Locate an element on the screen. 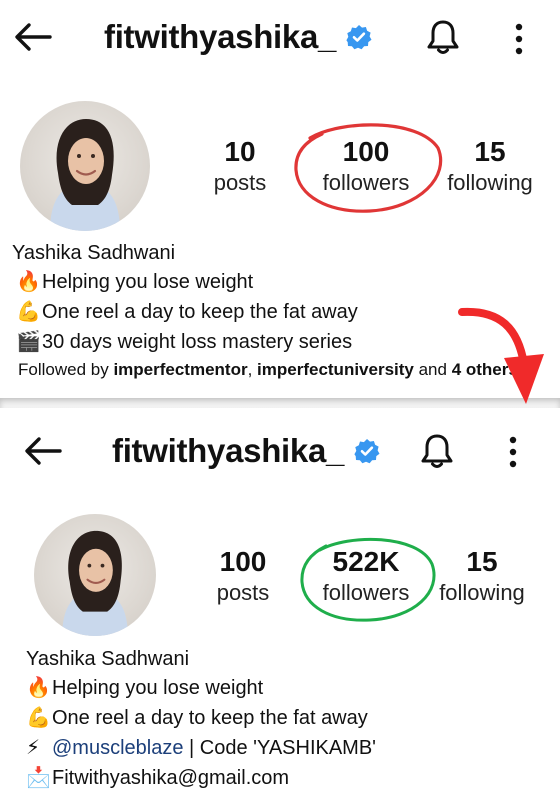 This screenshot has height=800, width=560. and-text: and is located at coordinates (432, 369).